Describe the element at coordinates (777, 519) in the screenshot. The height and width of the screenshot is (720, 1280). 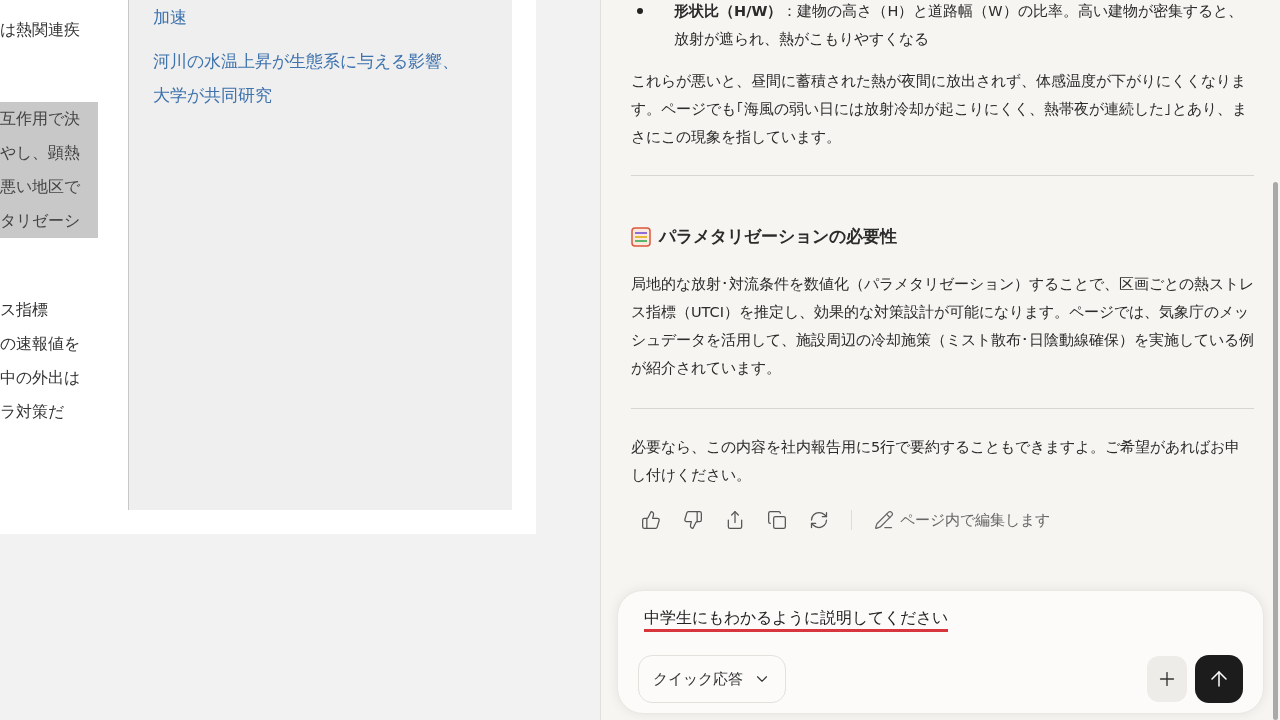
I see `copy-icon` at that location.